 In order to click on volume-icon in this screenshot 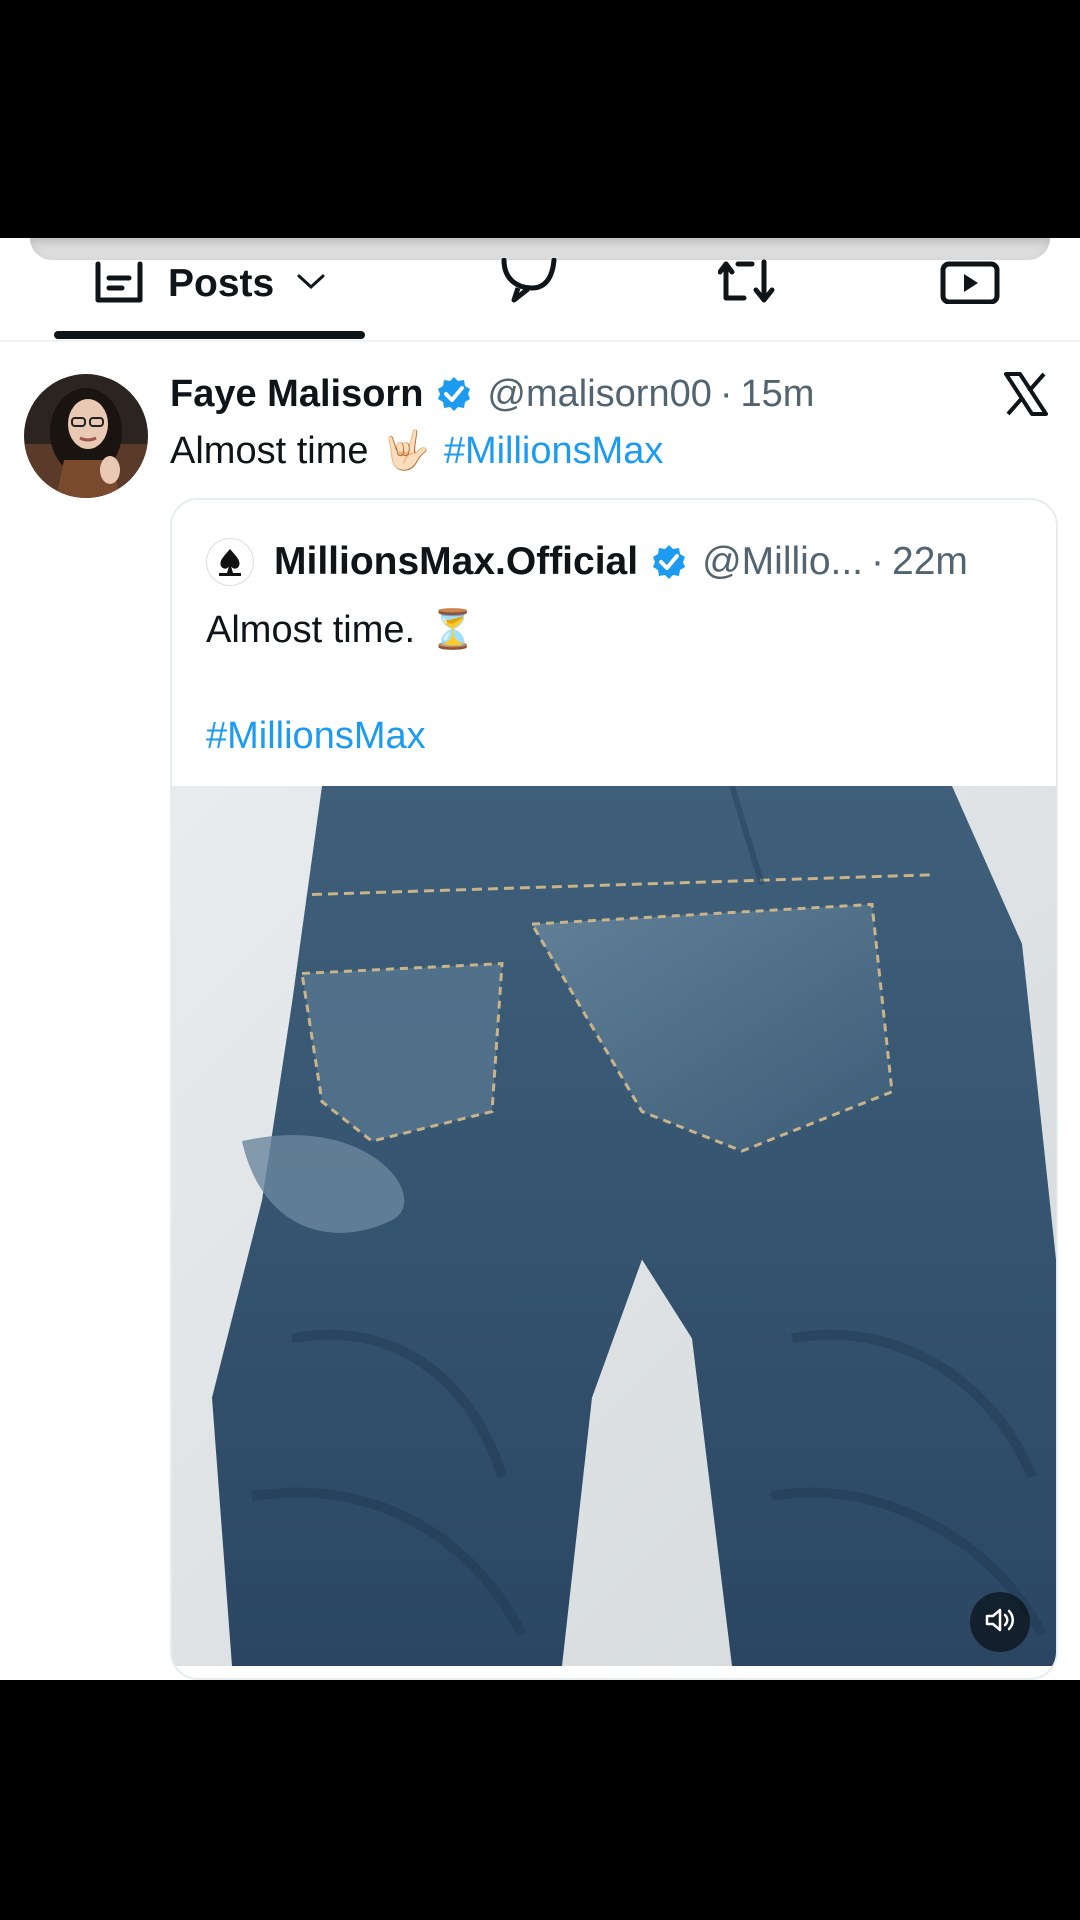, I will do `click(1000, 1622)`.